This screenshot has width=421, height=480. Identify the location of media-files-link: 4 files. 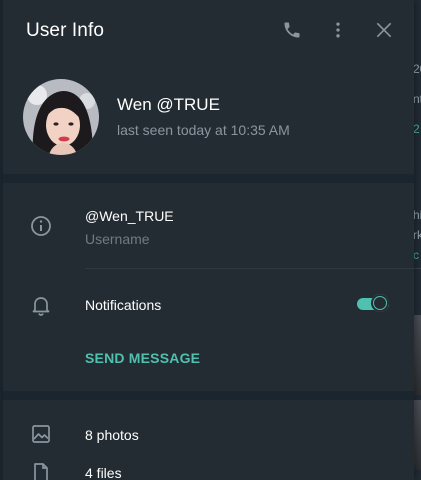
(103, 472).